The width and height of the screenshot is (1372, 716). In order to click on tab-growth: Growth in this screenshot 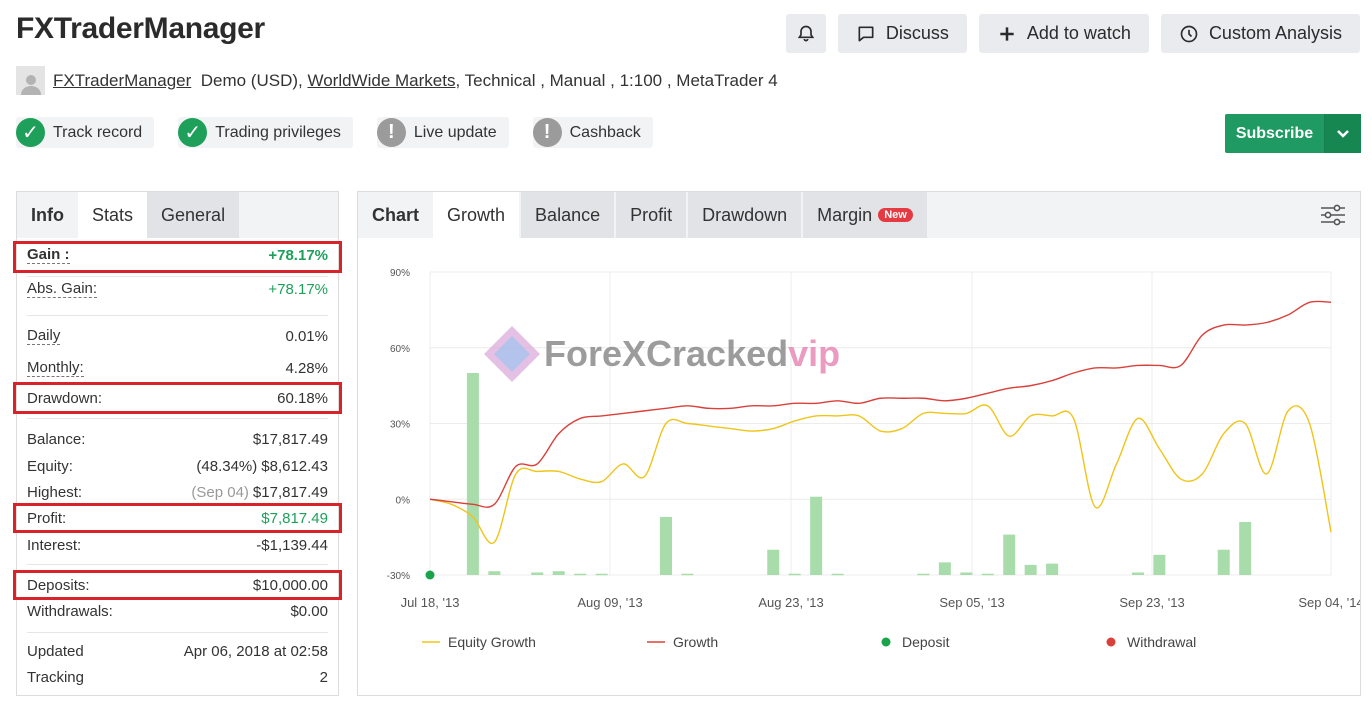, I will do `click(476, 215)`.